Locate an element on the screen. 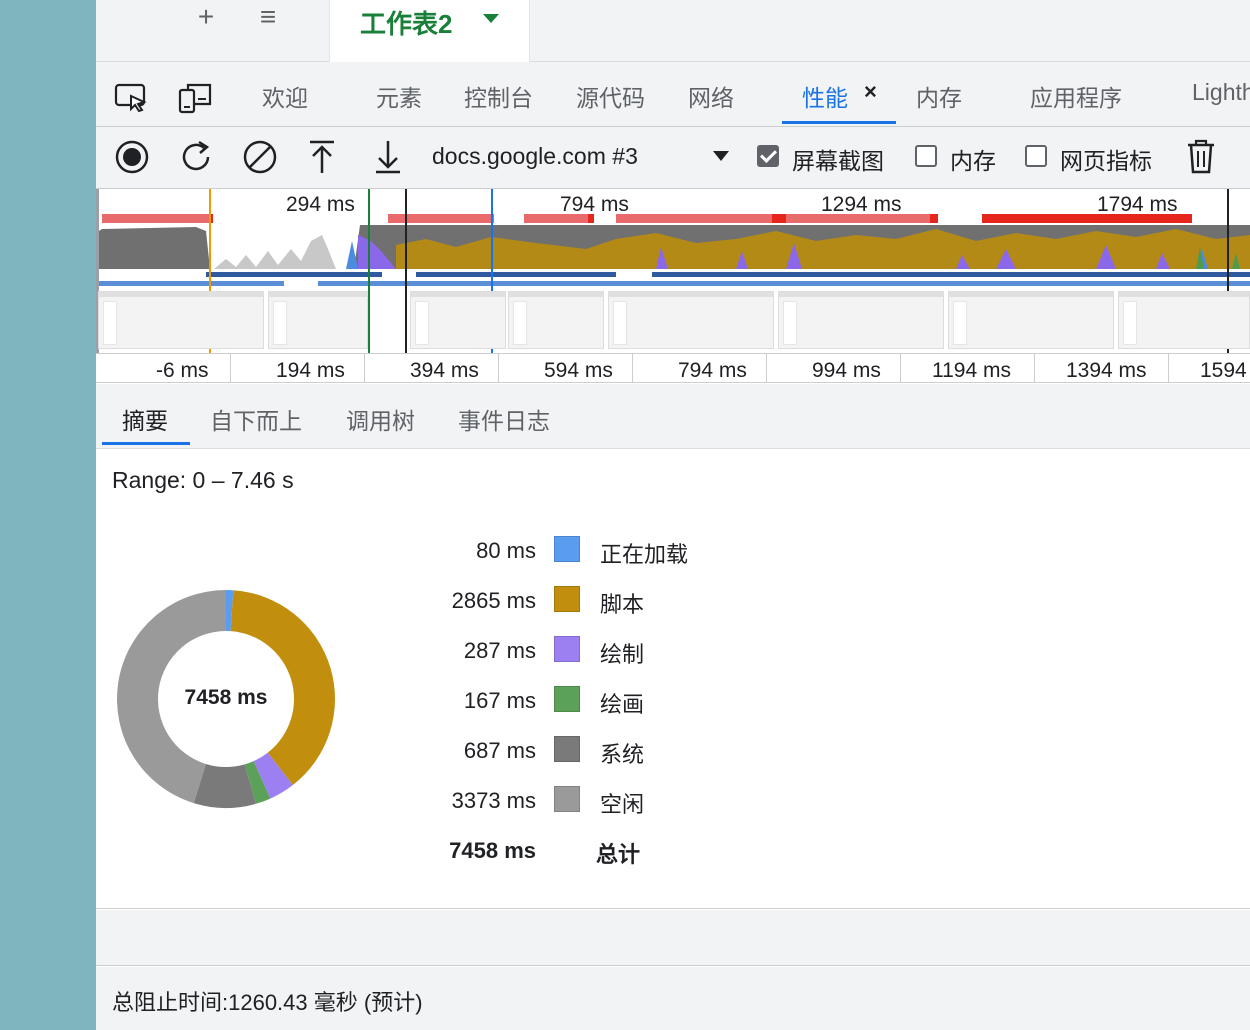 This screenshot has width=1250, height=1030. overview-time-label: 1794 ms is located at coordinates (1137, 204).